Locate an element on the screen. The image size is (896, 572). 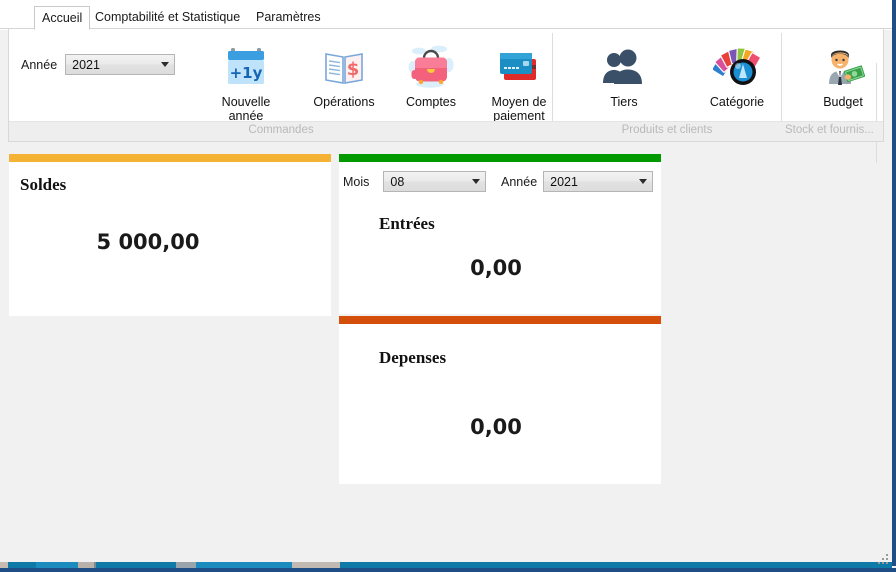
tab-comptabilite-et-statistique: Comptabilité et Statistique is located at coordinates (167, 18).